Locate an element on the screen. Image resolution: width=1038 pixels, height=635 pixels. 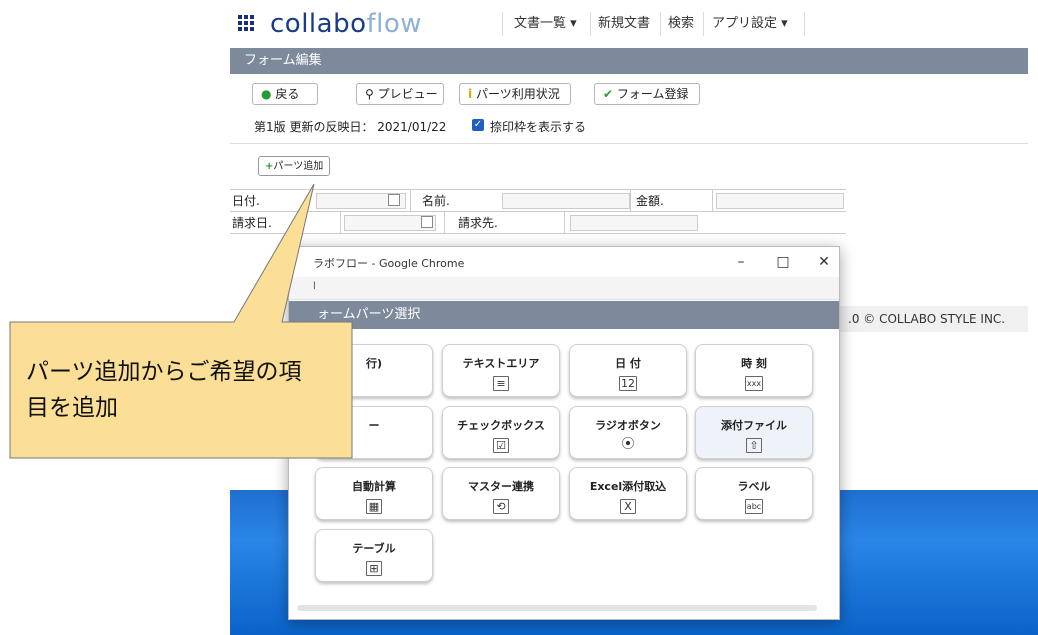
nav-app-settings: アプリ設定 ▾ is located at coordinates (750, 24).